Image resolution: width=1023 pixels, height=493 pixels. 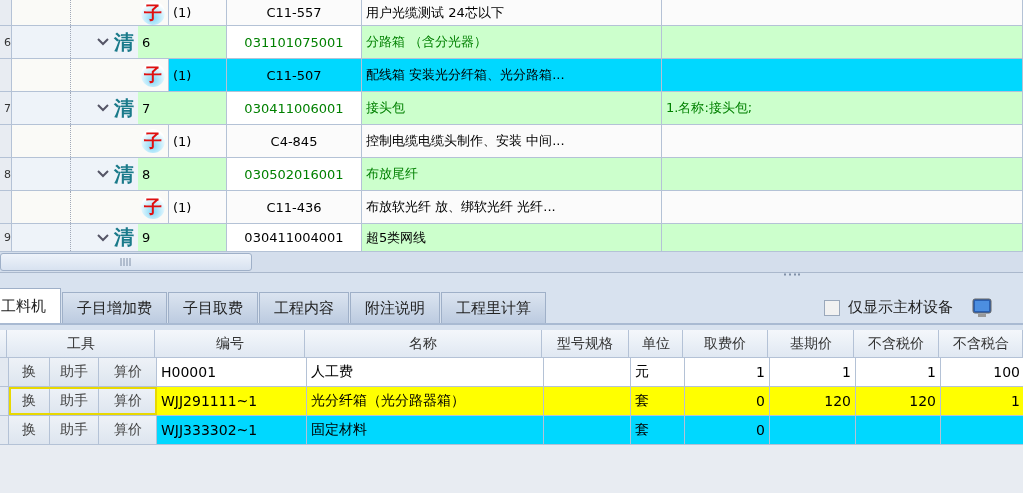 What do you see at coordinates (30, 305) in the screenshot?
I see `tab: 工料机` at bounding box center [30, 305].